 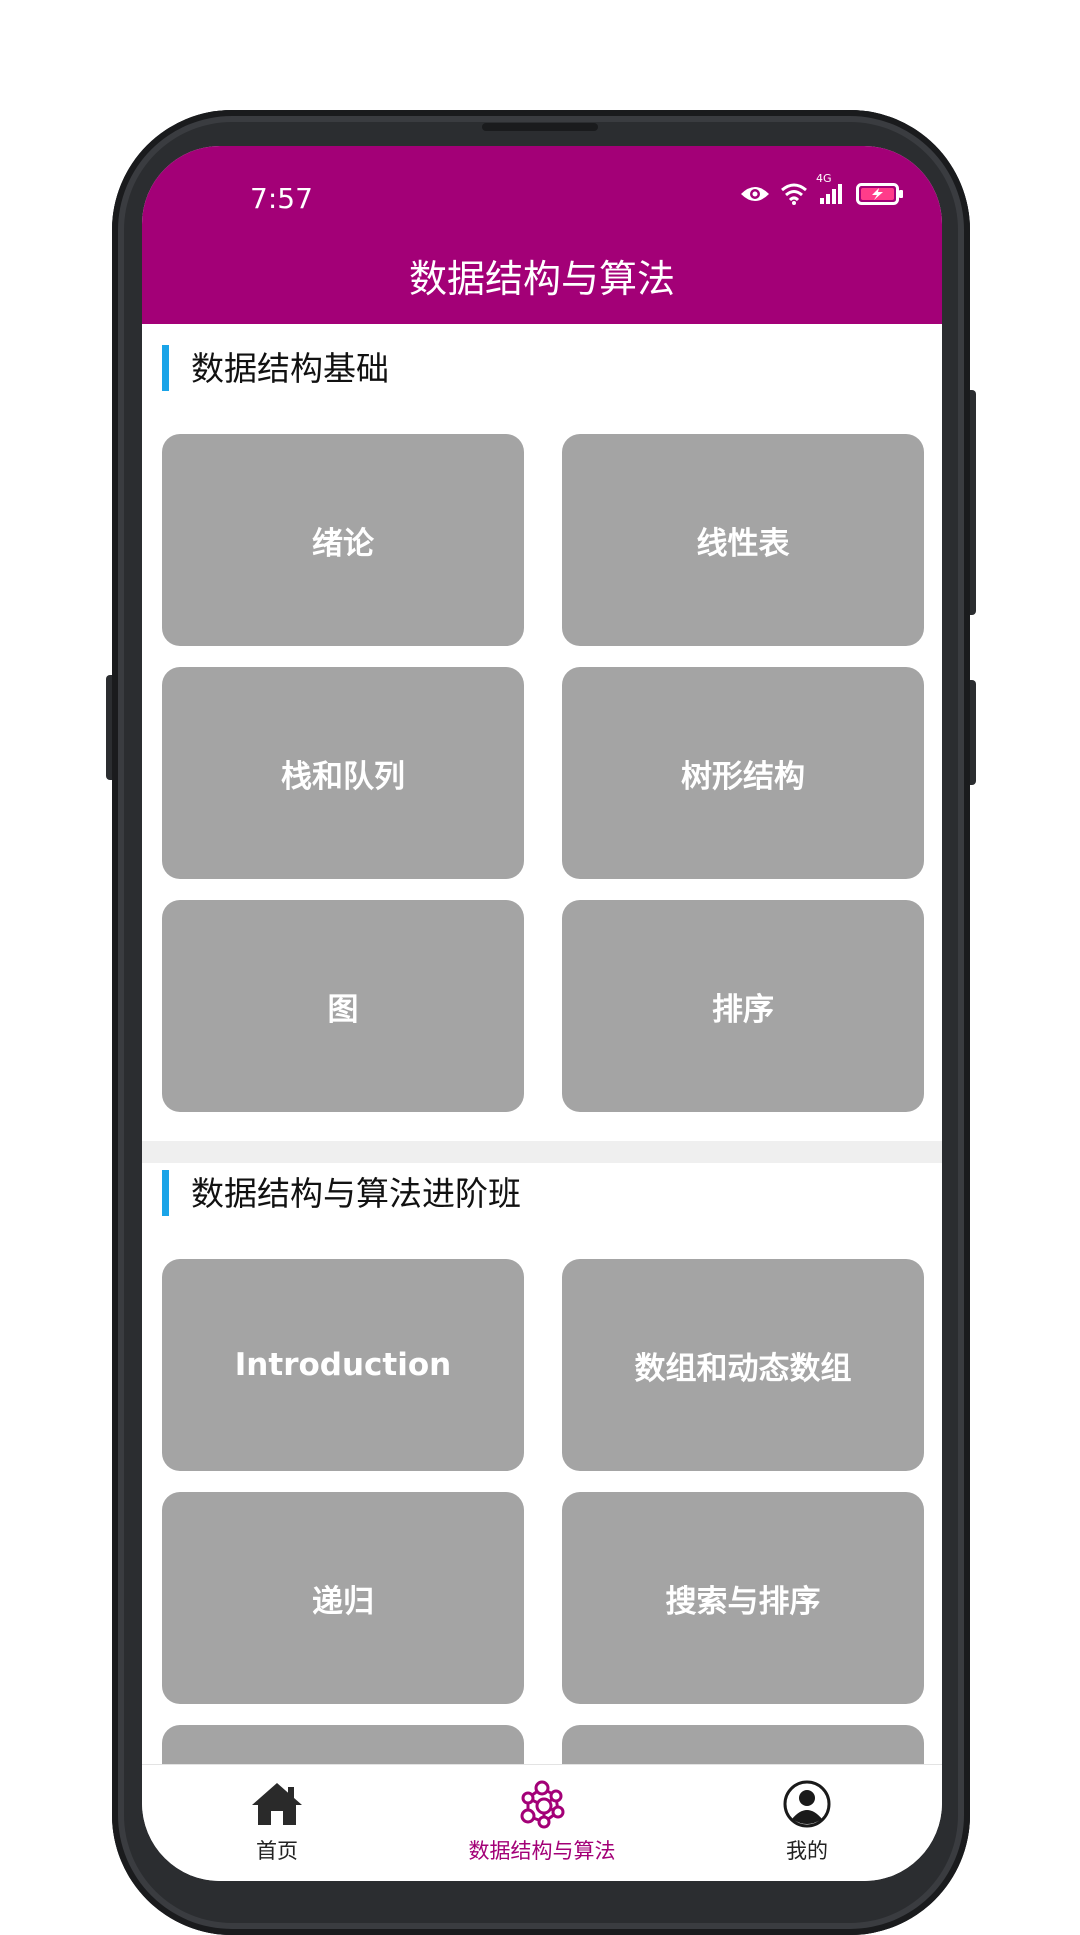 What do you see at coordinates (343, 540) in the screenshot?
I see `course-card-intro: 绪论` at bounding box center [343, 540].